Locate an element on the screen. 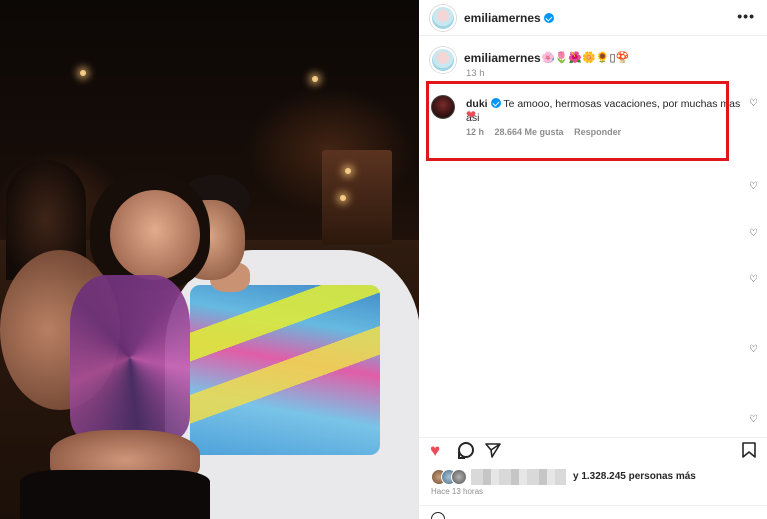  caption-author-name: emiliamernes is located at coordinates (502, 58).